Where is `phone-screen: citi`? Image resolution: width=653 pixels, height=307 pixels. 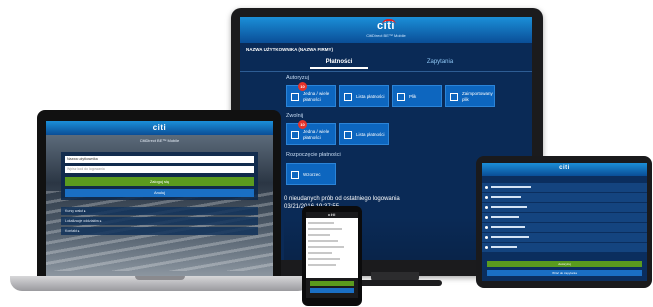 phone-screen: citi is located at coordinates (332, 255).